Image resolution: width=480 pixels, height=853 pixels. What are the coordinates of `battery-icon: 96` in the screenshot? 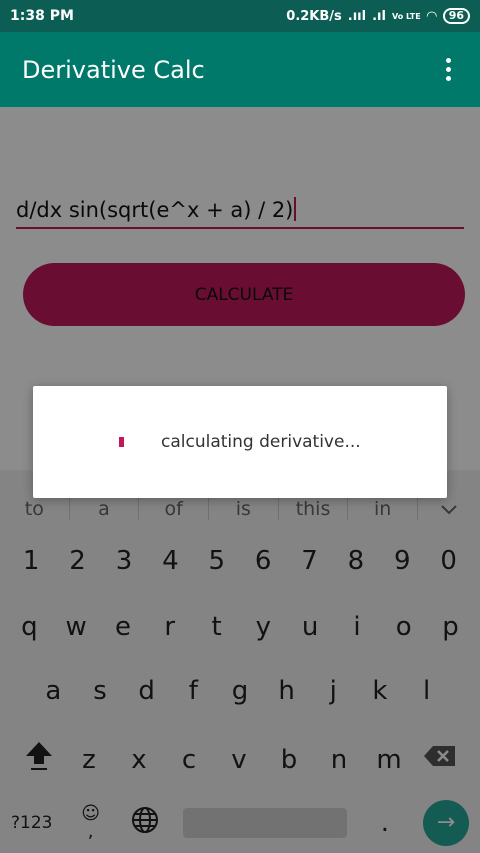 It's located at (456, 16).